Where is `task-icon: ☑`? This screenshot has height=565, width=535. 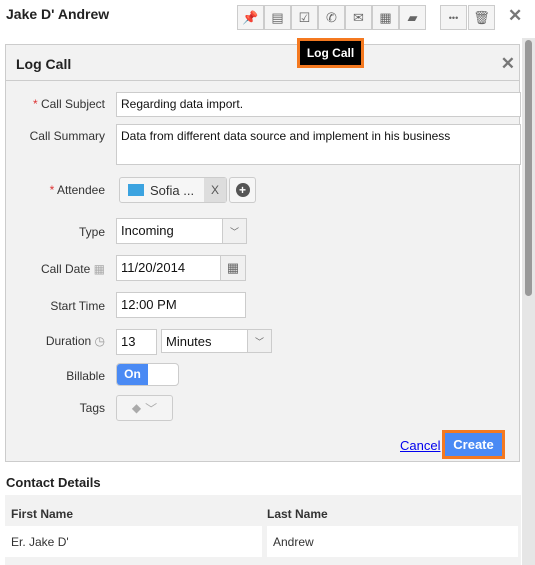 task-icon: ☑ is located at coordinates (304, 17).